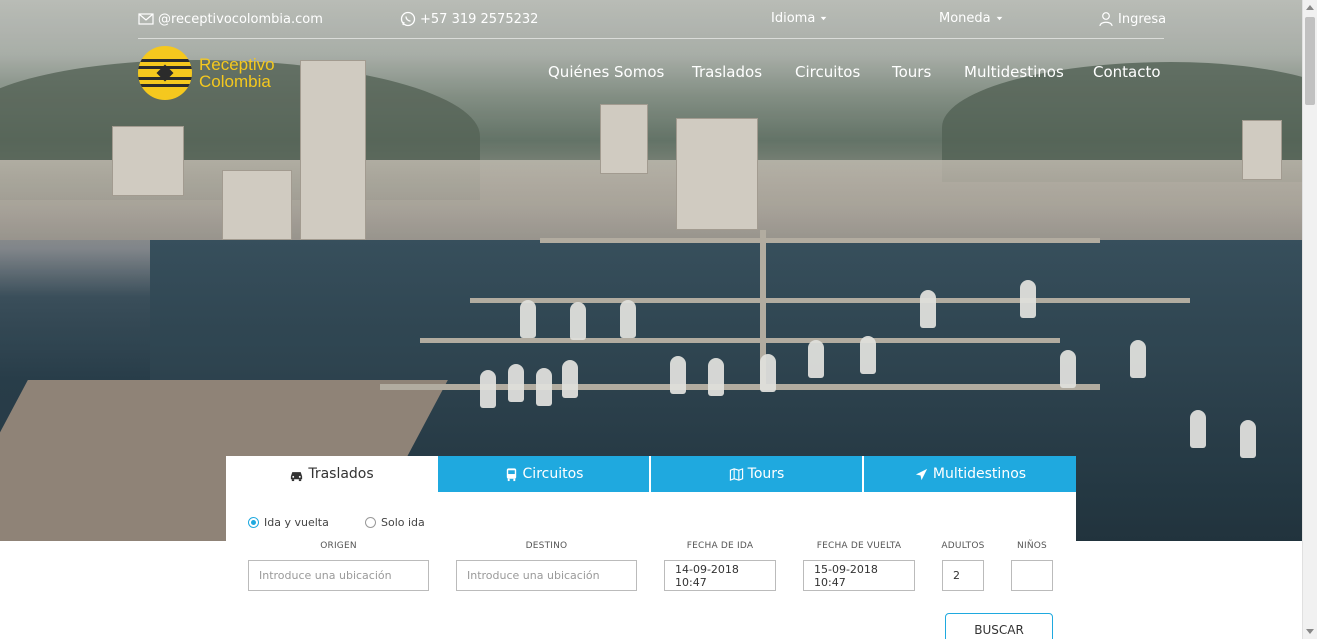 The width and height of the screenshot is (1317, 639). Describe the element at coordinates (720, 546) in the screenshot. I see `departure-date-label: FECHA DE IDA` at that location.